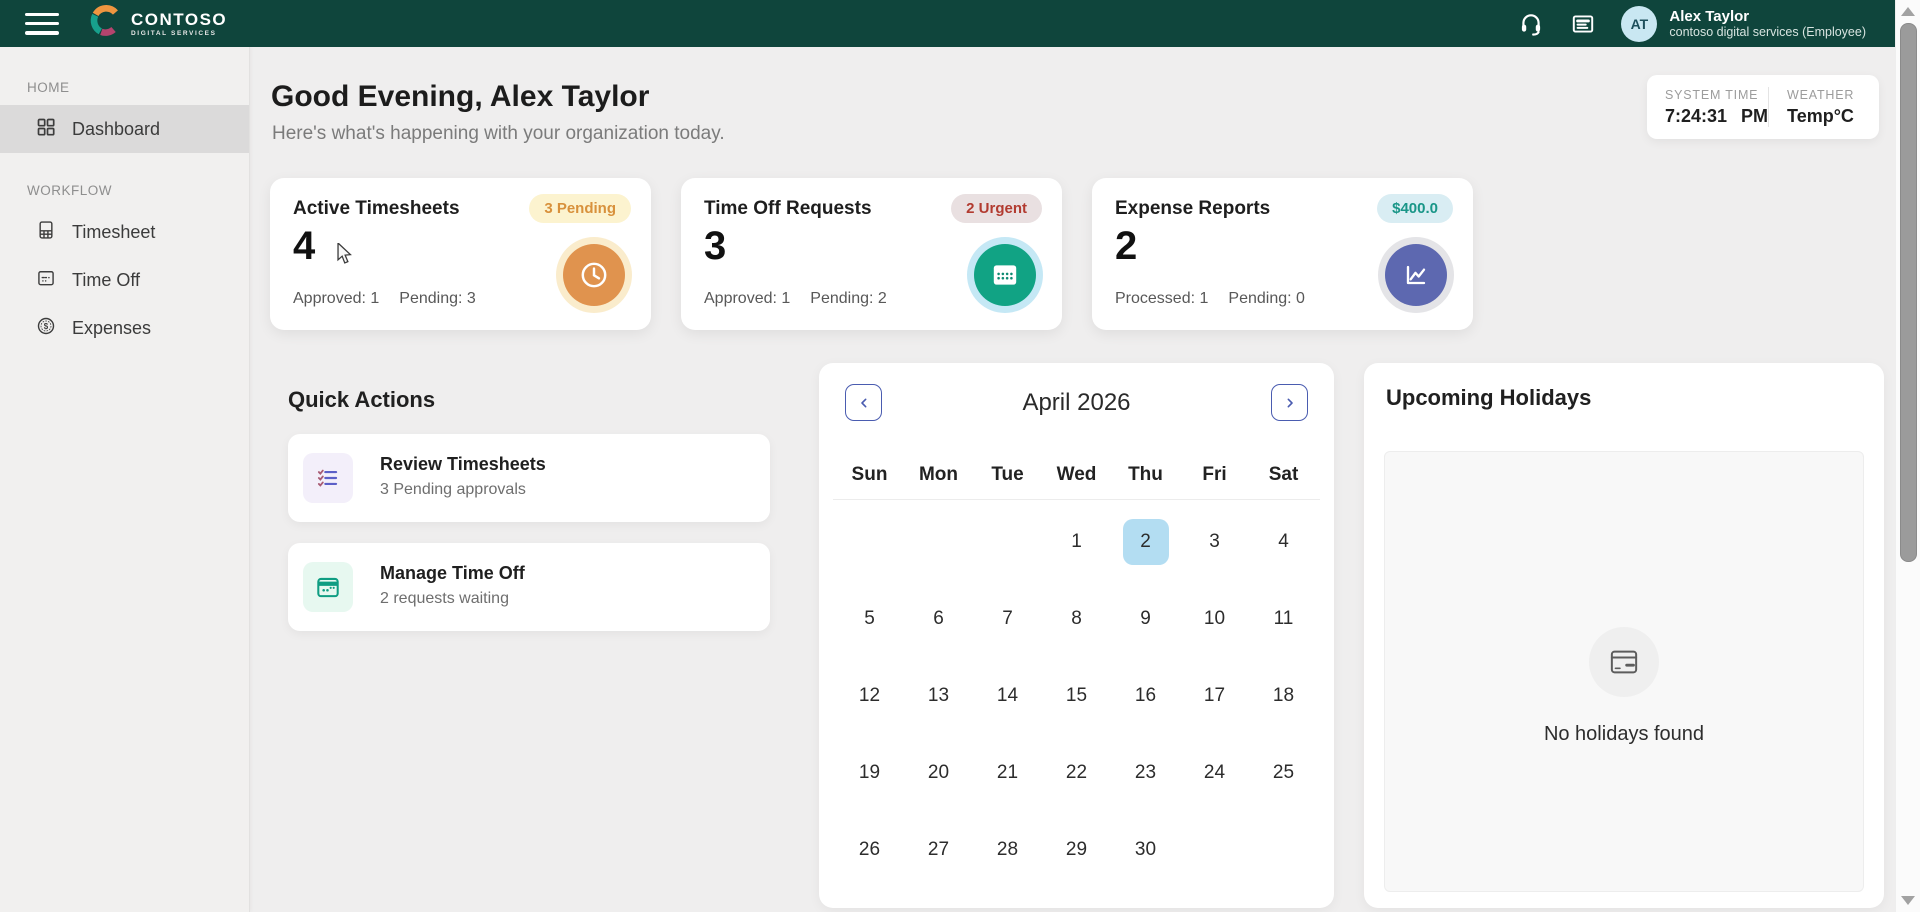 This screenshot has height=912, width=1920. What do you see at coordinates (788, 208) in the screenshot?
I see `stat-card-title: Time Off Requests` at bounding box center [788, 208].